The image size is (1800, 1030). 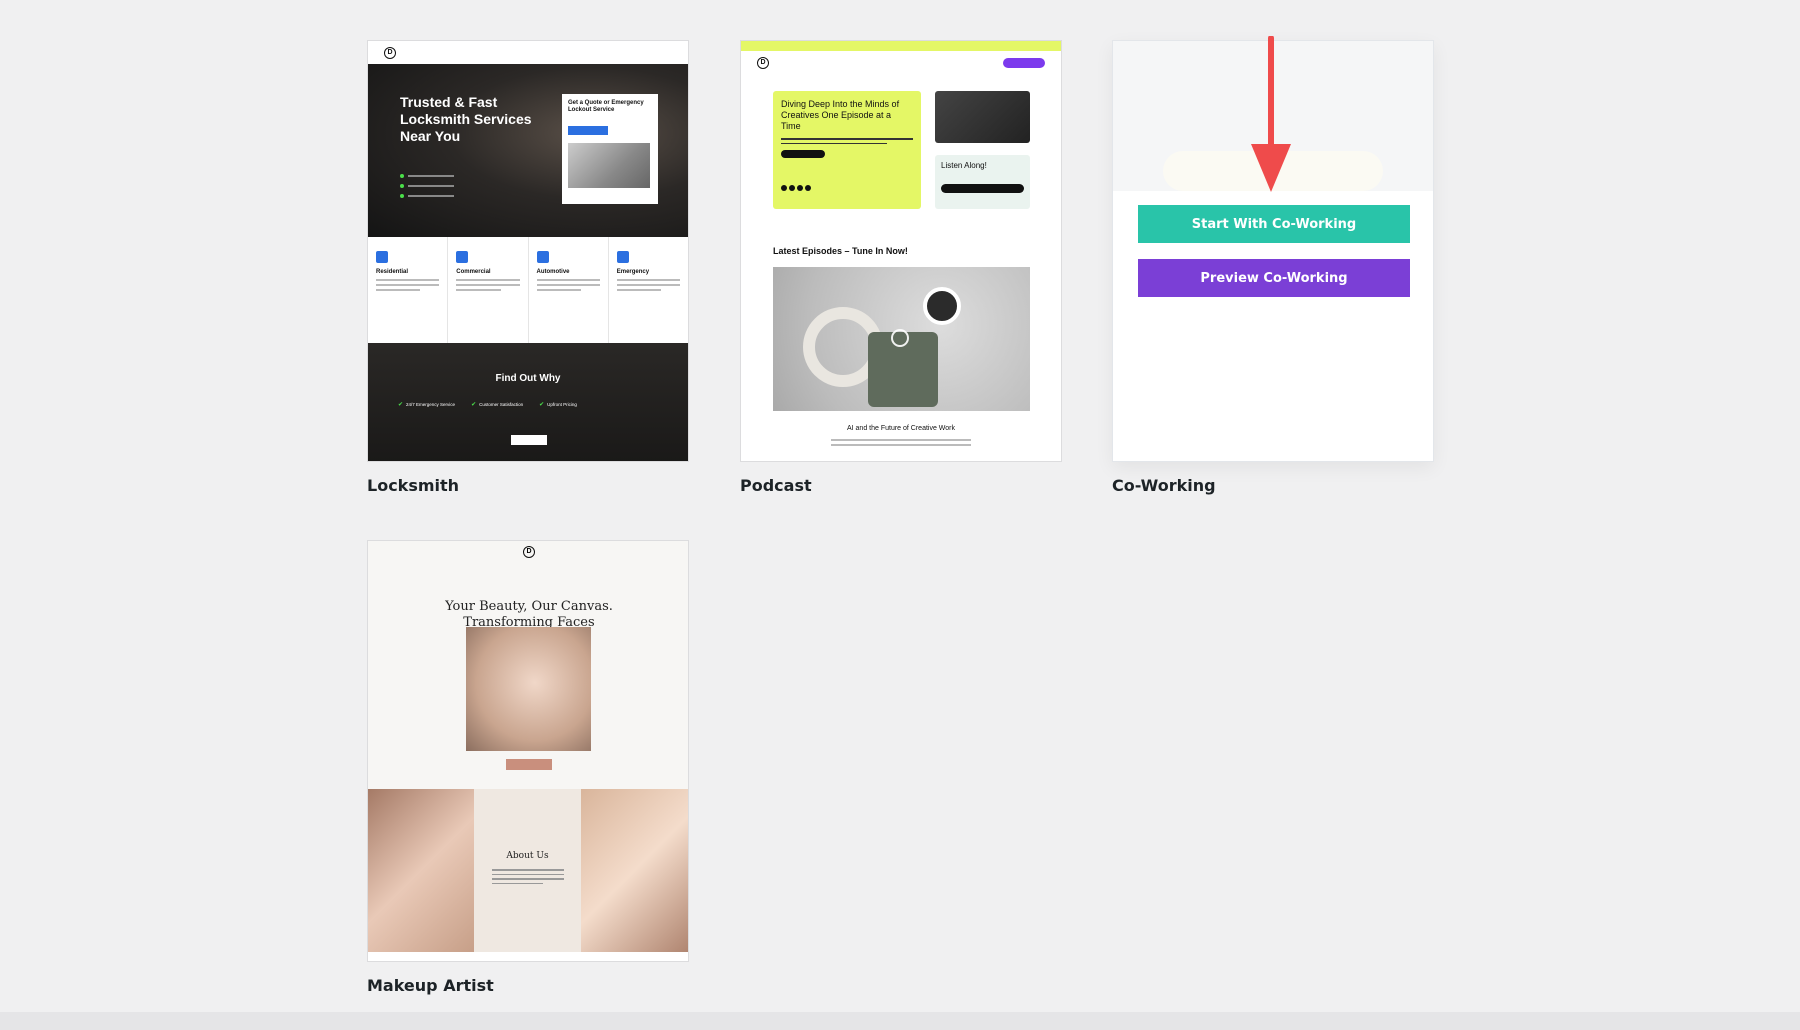 What do you see at coordinates (1024, 63) in the screenshot?
I see `header-cta` at bounding box center [1024, 63].